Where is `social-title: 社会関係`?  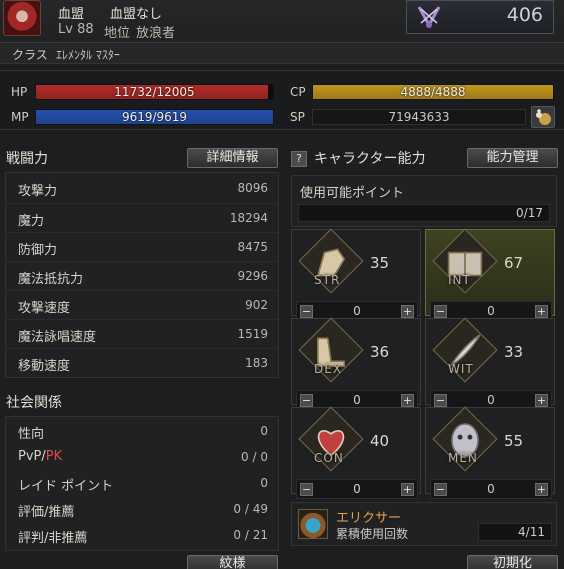
social-title: 社会関係 is located at coordinates (34, 403).